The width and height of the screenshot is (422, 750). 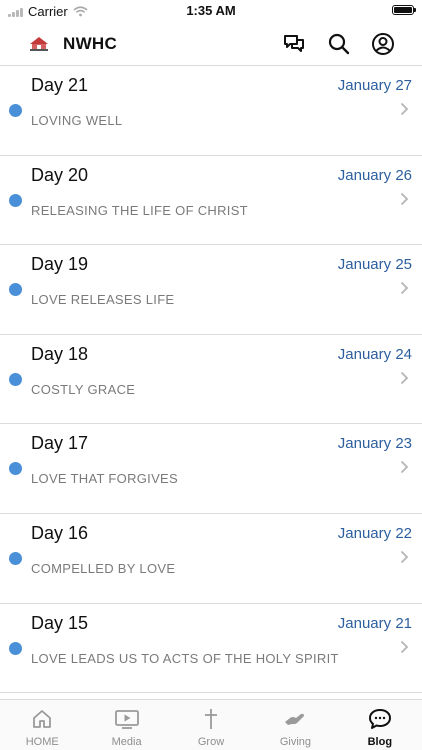 I want to click on tab-giving: Giving, so click(x=295, y=725).